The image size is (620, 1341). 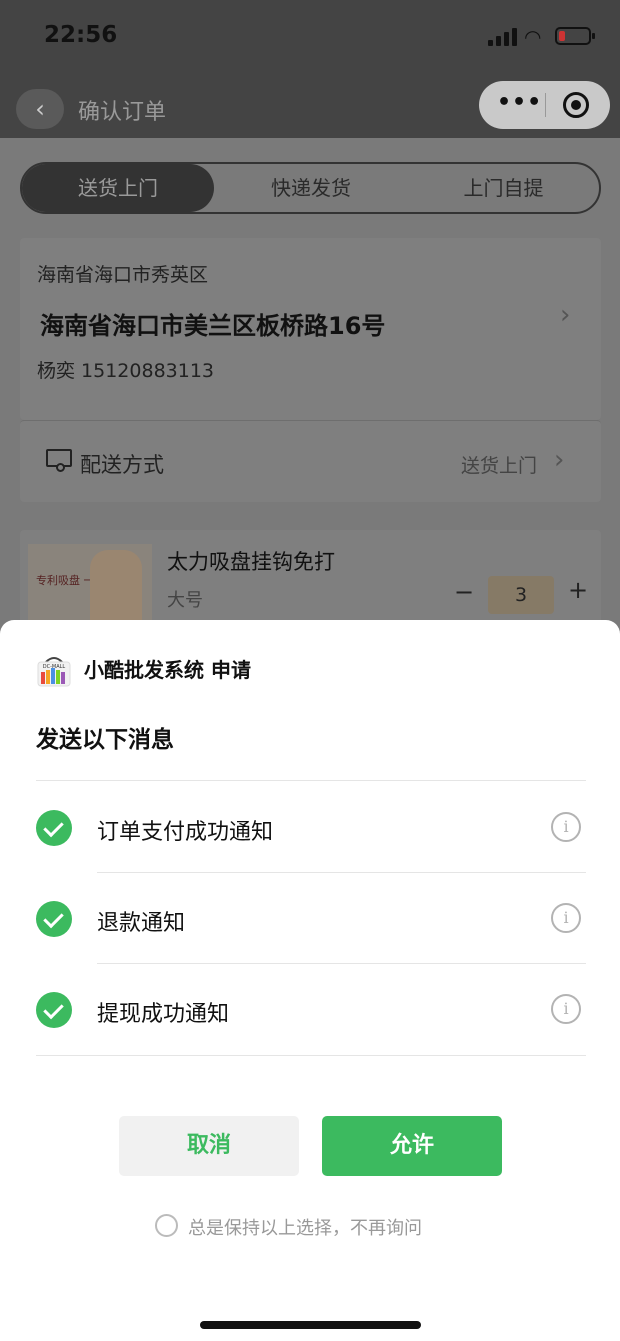 I want to click on miniprogram-capsule: •••, so click(x=544, y=105).